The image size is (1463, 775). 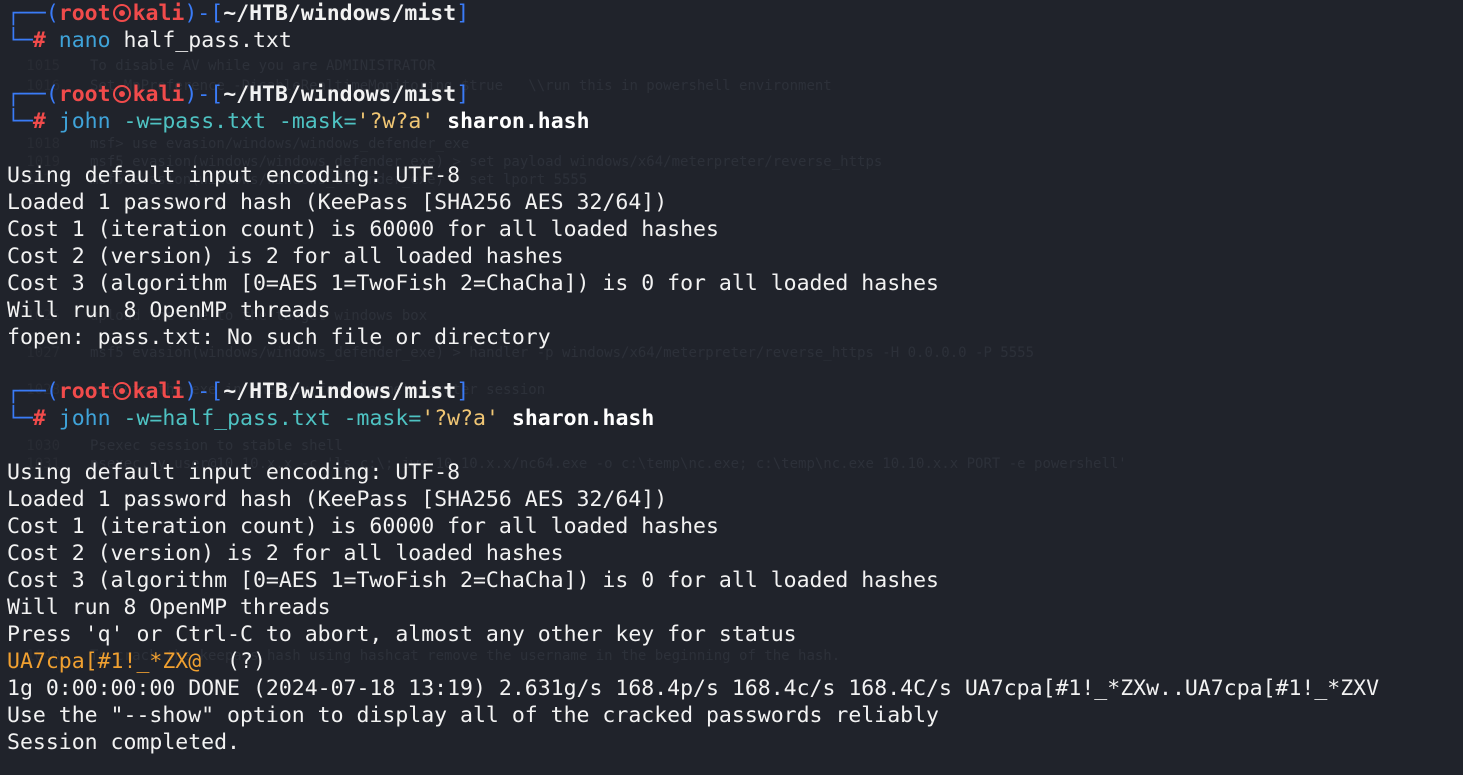 I want to click on command-line: └─# nano half_pass.txt, so click(x=149, y=40).